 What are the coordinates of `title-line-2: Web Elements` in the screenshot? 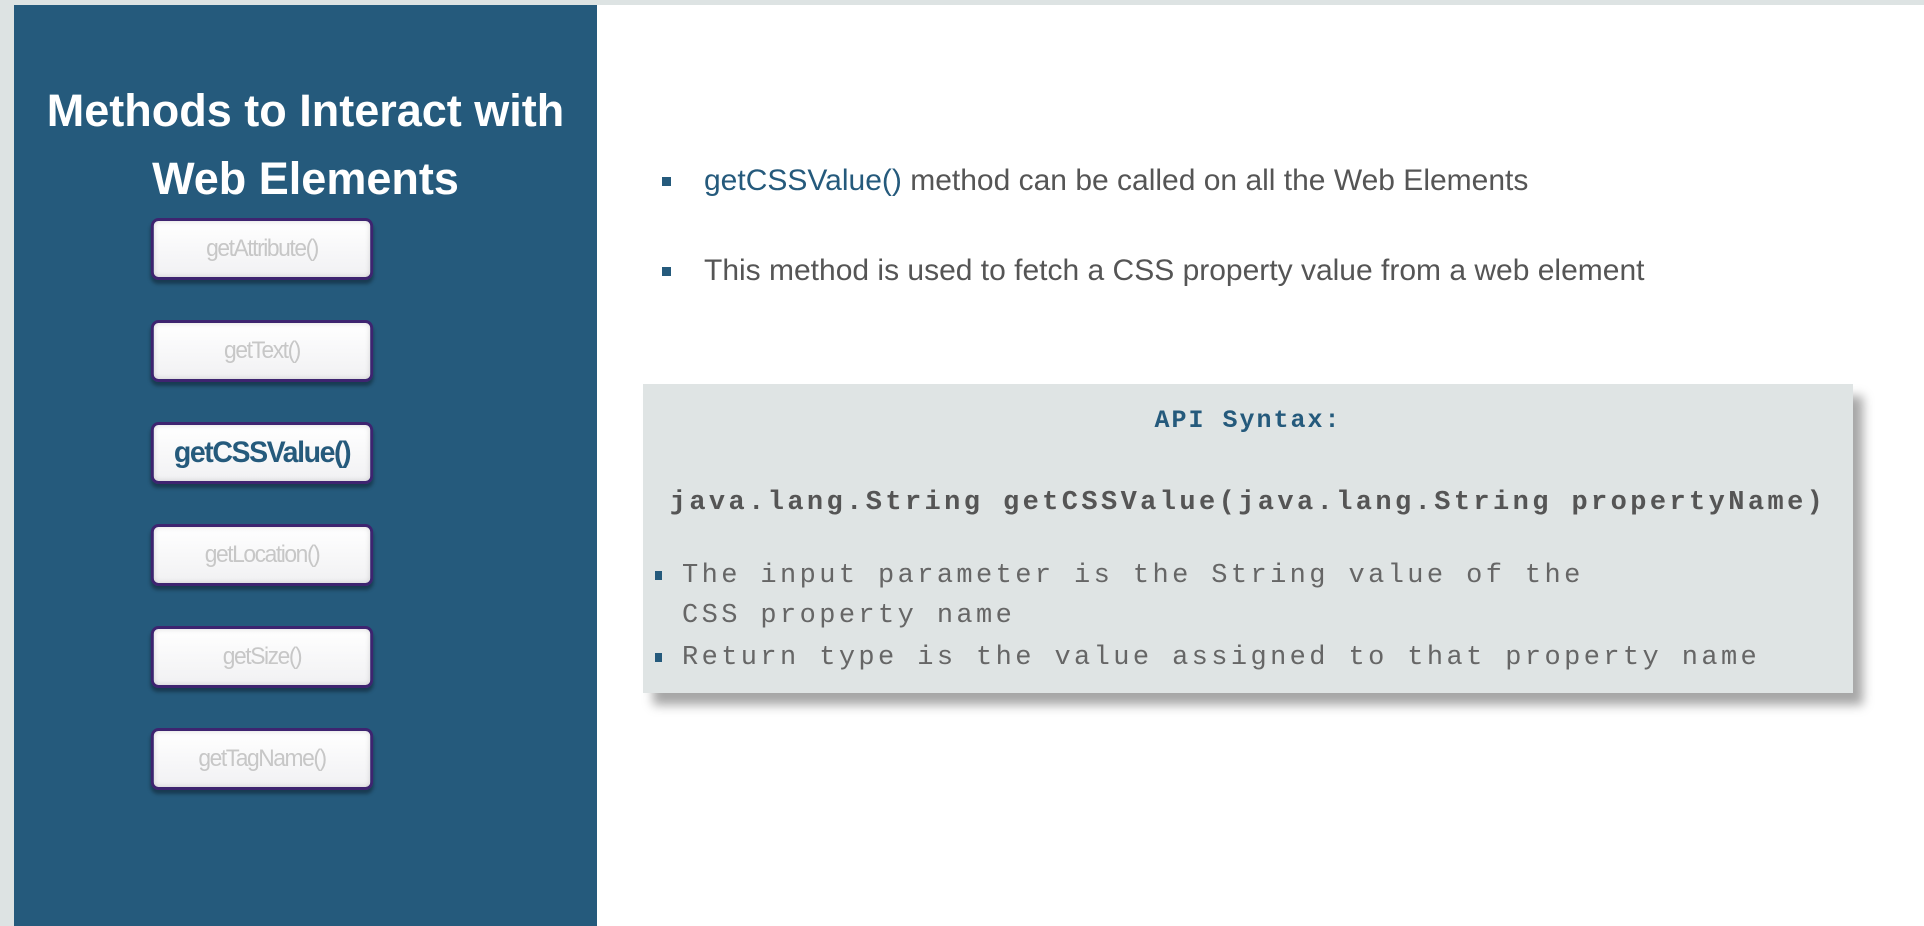 It's located at (305, 178).